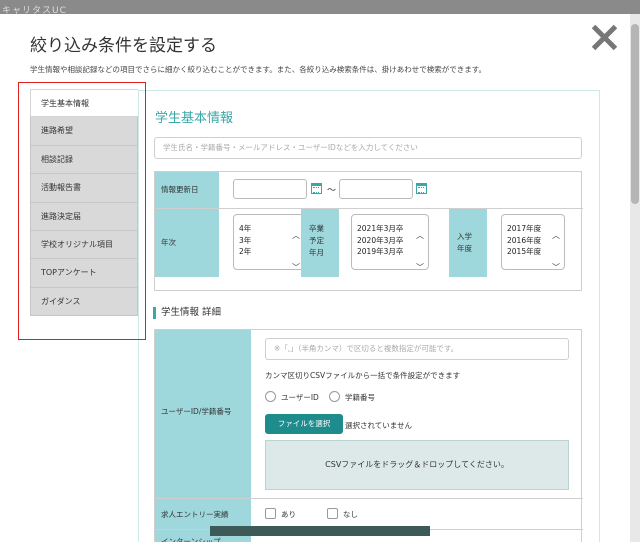  Describe the element at coordinates (270, 189) in the screenshot. I see `update-date-from` at that location.